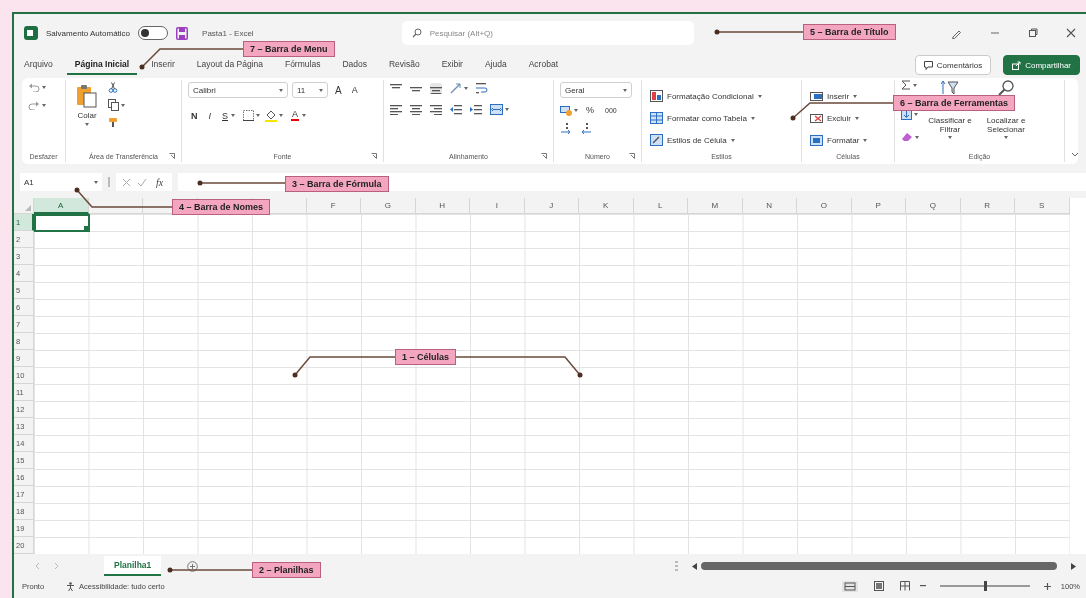  Describe the element at coordinates (456, 88) in the screenshot. I see `orientation-icon` at that location.